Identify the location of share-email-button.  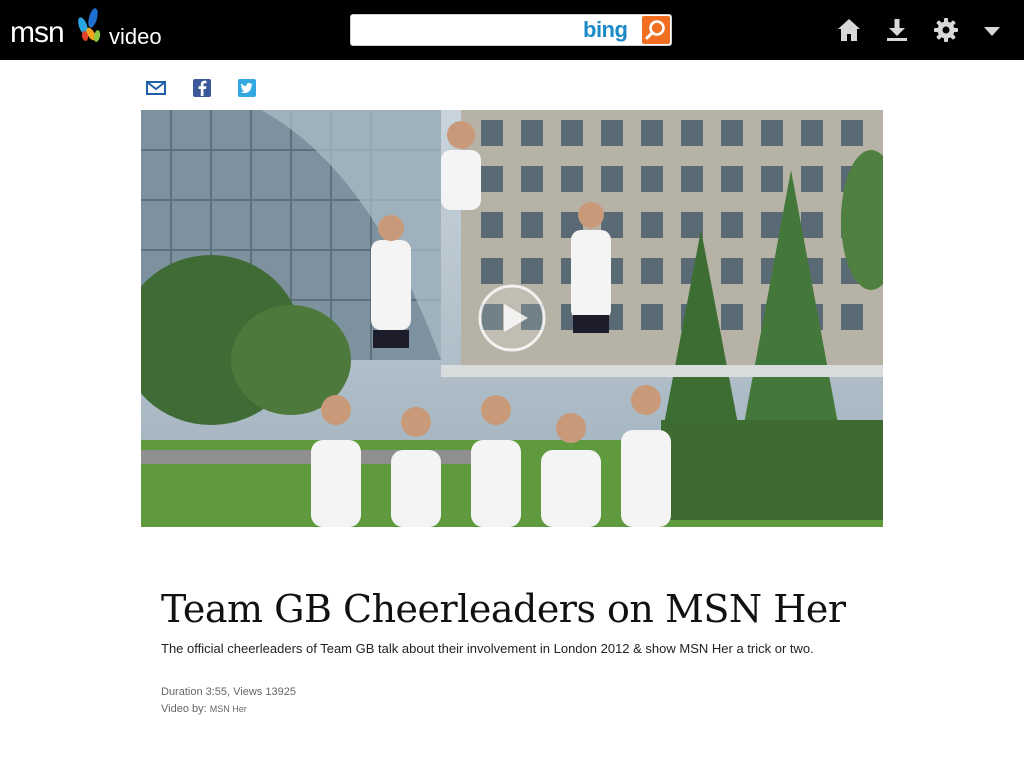
(156, 88).